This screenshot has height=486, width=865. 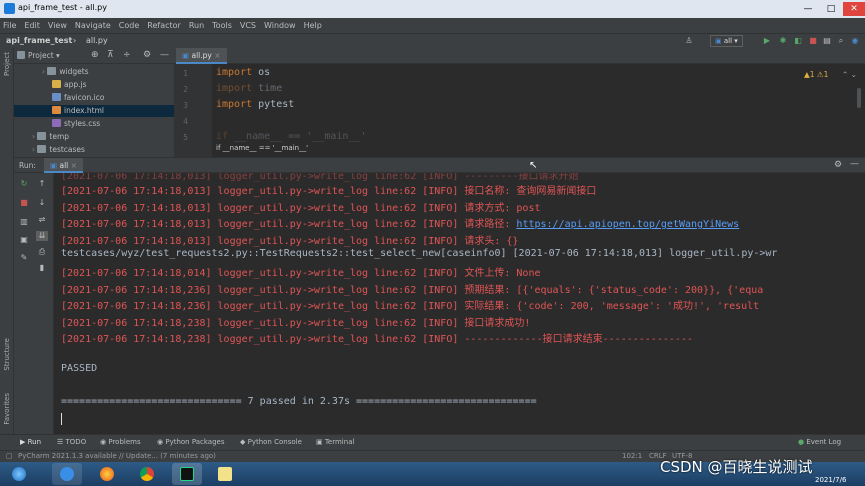 I want to click on structure-tool-tab: Structure, so click(x=7, y=354).